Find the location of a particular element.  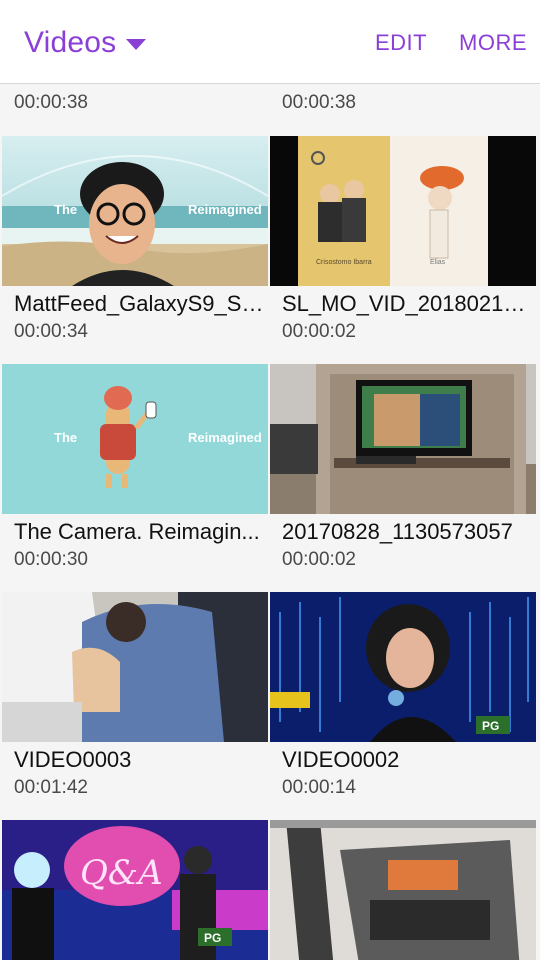

beach-selfie-thumbnail: The Reimagined is located at coordinates (135, 211).